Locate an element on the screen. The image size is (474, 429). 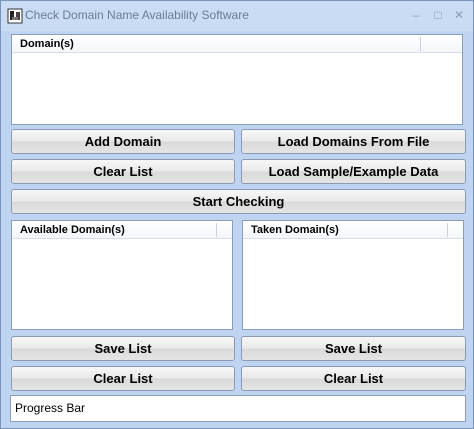
clear-domains-button: Clear List is located at coordinates (123, 171).